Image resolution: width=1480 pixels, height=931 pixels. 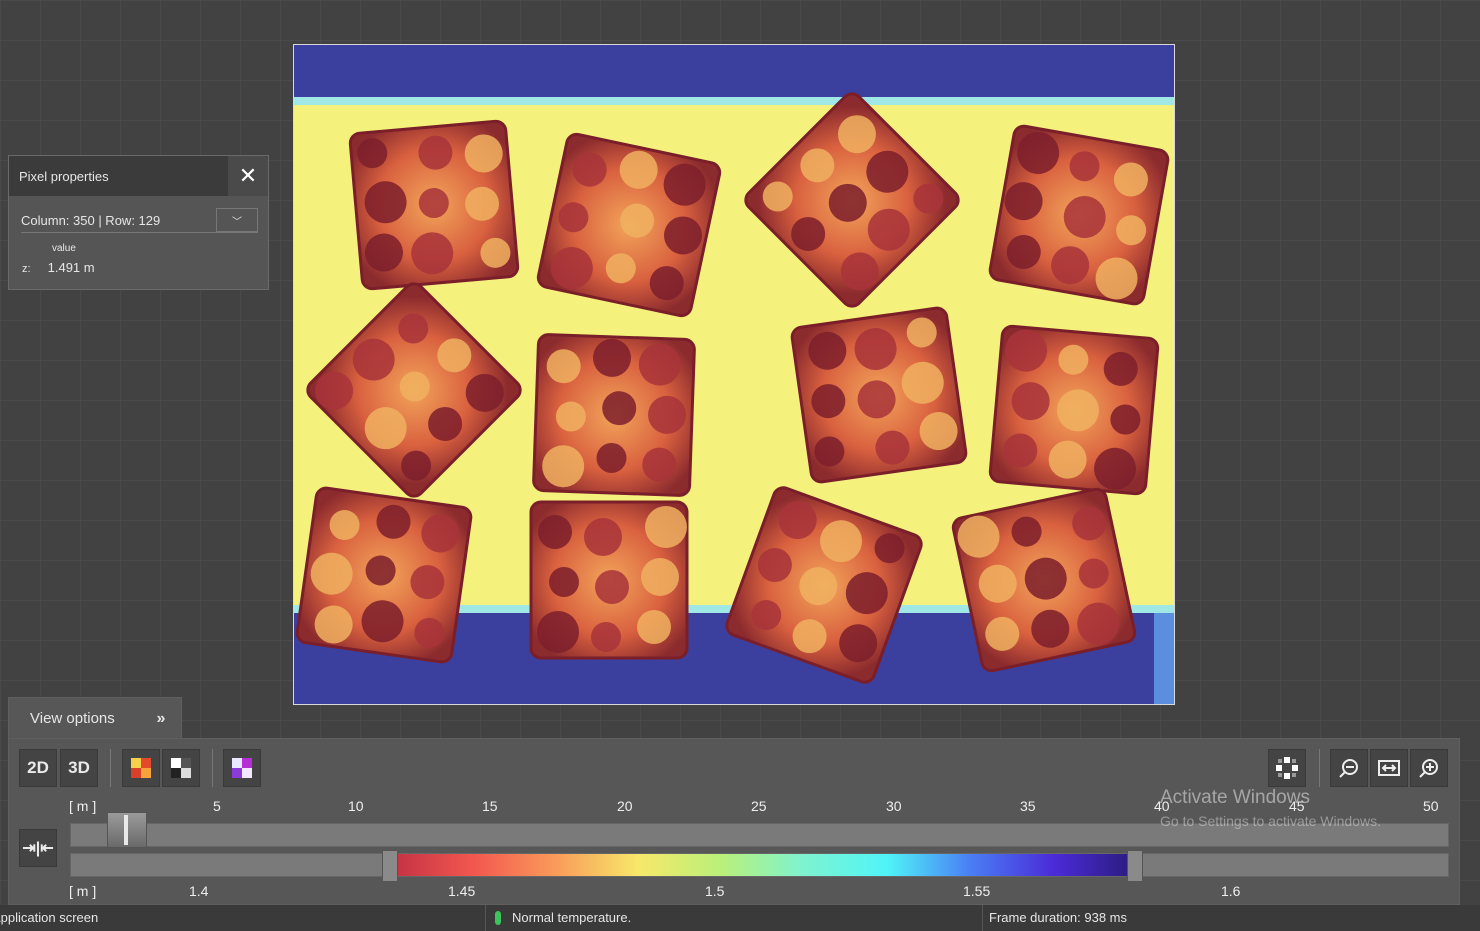 I want to click on range-unit-label: [ m ], so click(x=83, y=806).